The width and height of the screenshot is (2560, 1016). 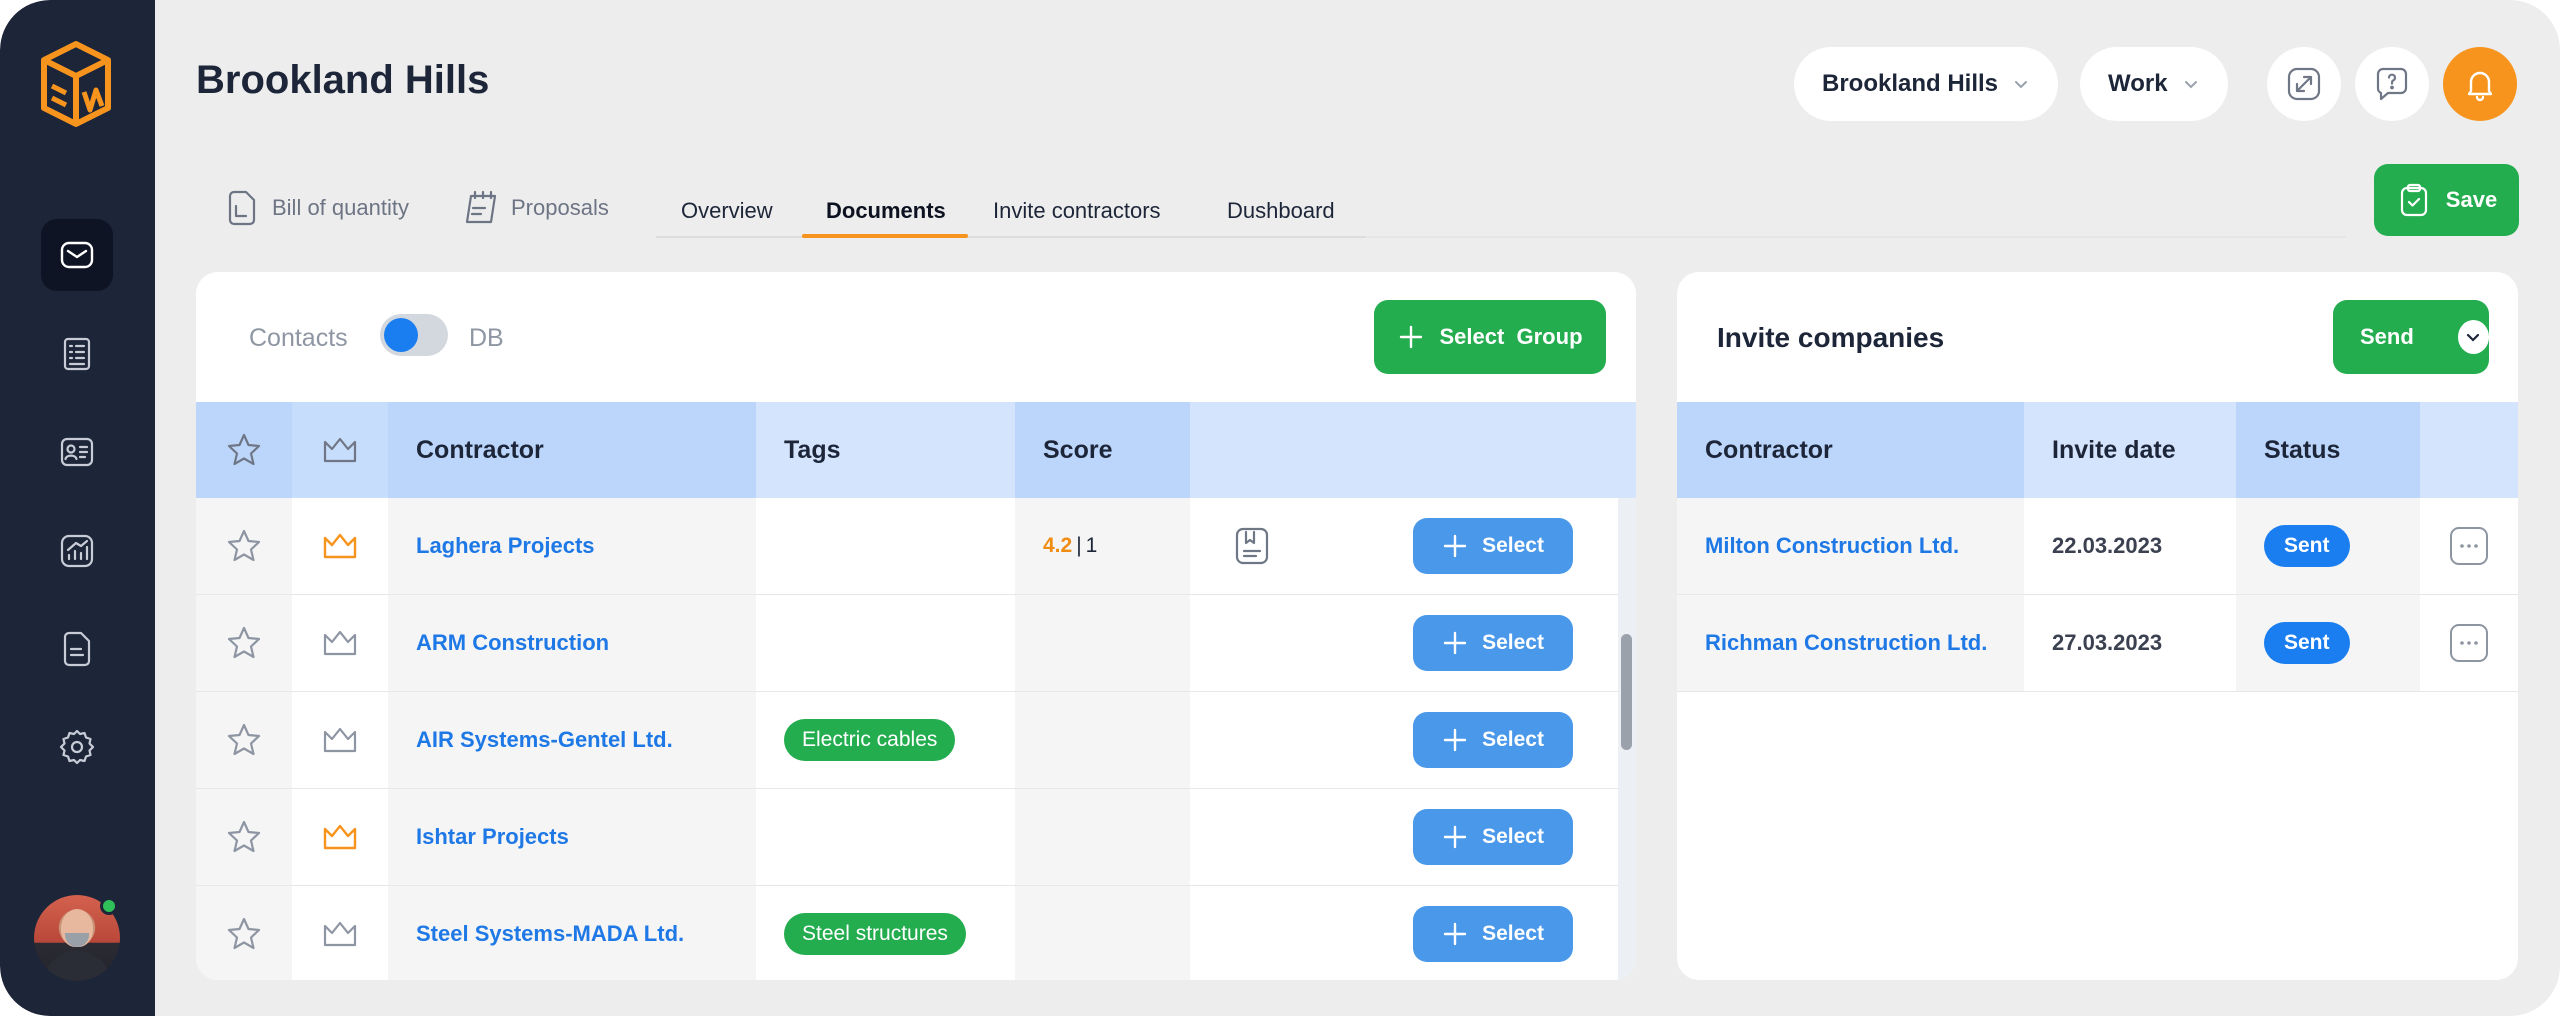 I want to click on actions-cell, so click(x=2469, y=643).